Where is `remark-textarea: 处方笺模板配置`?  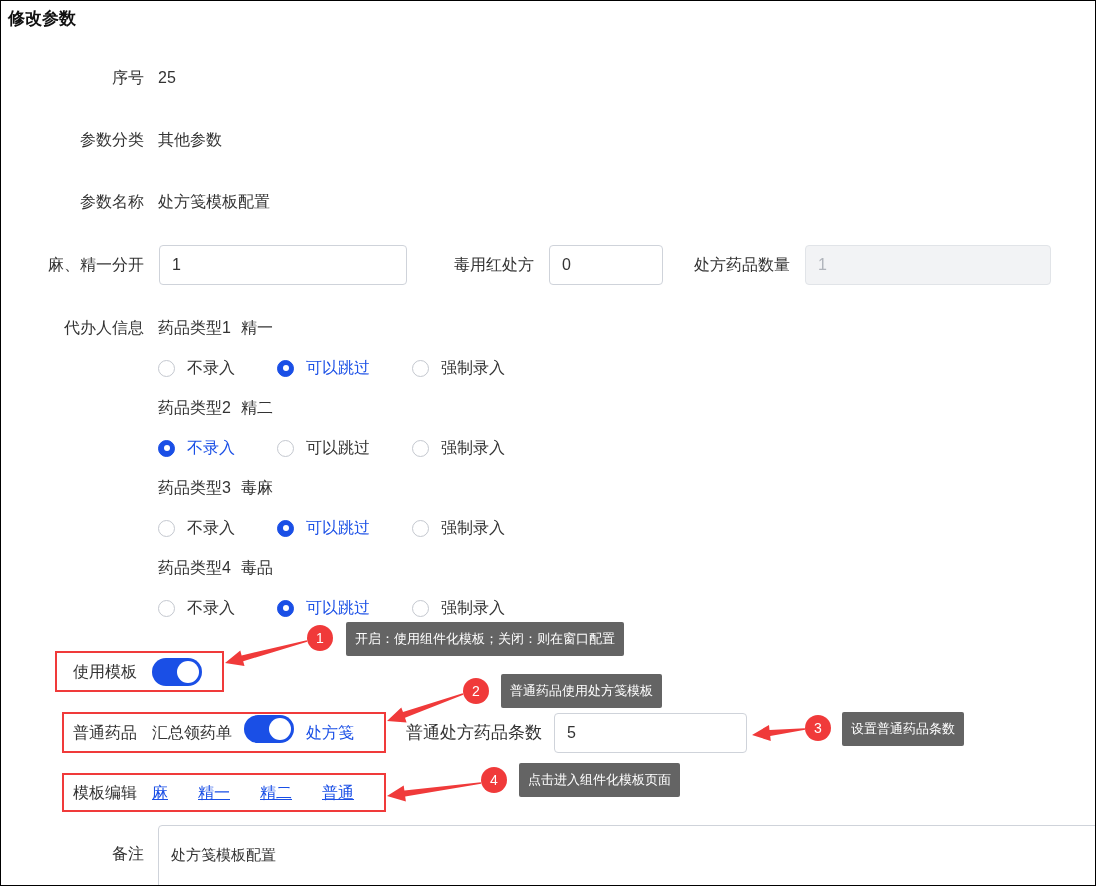 remark-textarea: 处方笺模板配置 is located at coordinates (626, 855).